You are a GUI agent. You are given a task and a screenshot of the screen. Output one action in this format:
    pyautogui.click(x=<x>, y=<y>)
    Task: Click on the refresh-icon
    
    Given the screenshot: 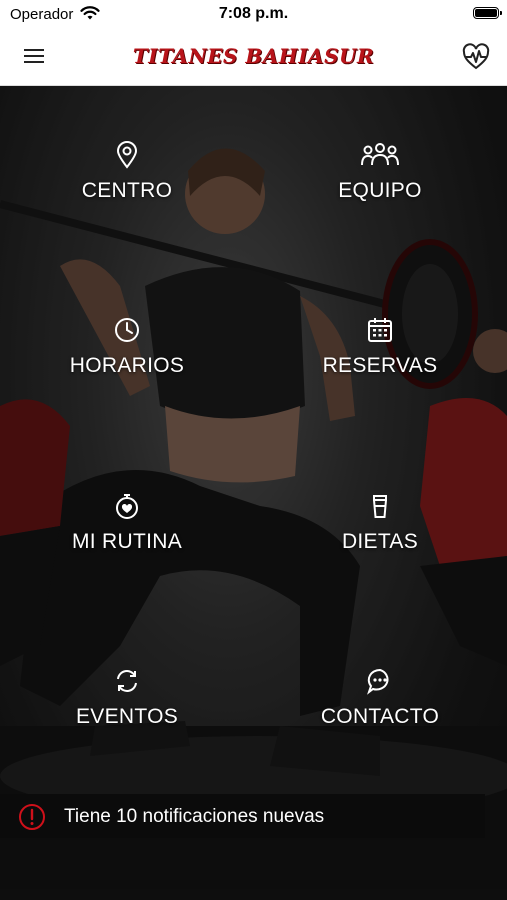 What is the action you would take?
    pyautogui.click(x=127, y=681)
    